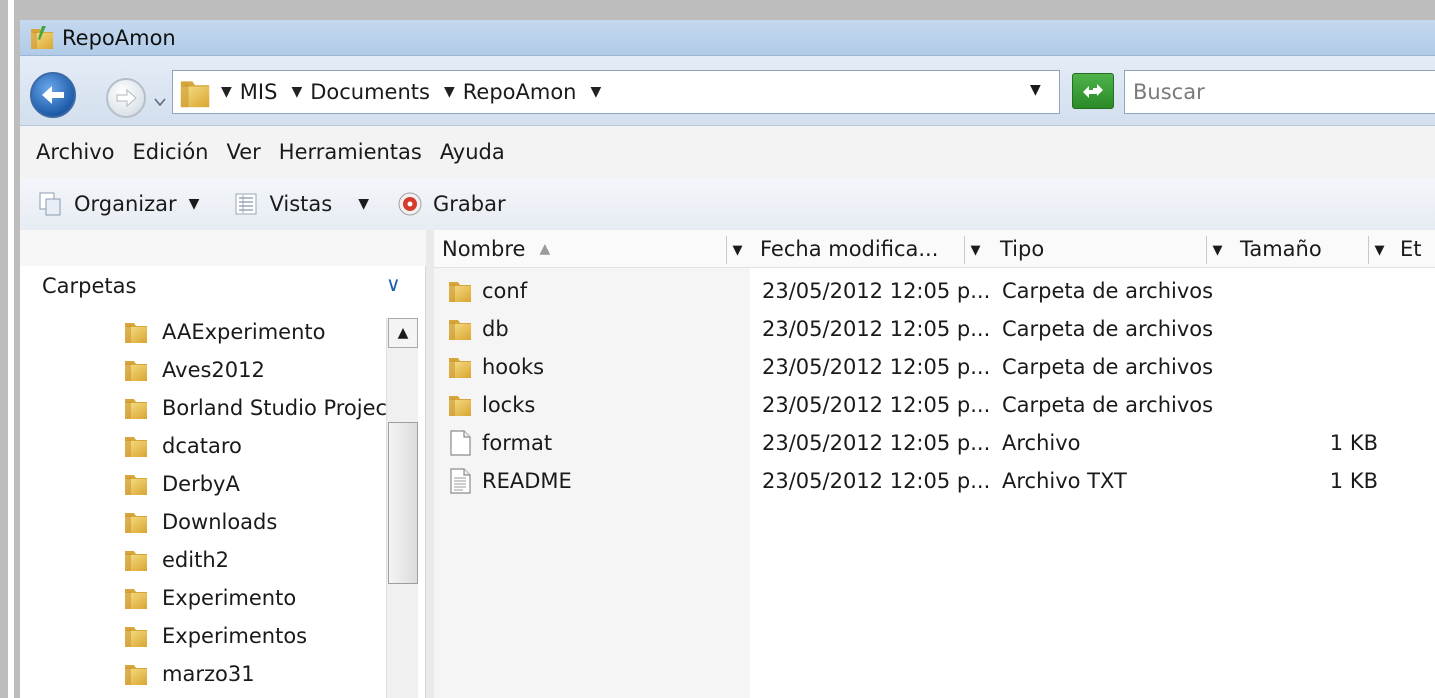  What do you see at coordinates (510, 92) in the screenshot?
I see `breadcrumb-item-repoamon: ▼ RepoAmon` at bounding box center [510, 92].